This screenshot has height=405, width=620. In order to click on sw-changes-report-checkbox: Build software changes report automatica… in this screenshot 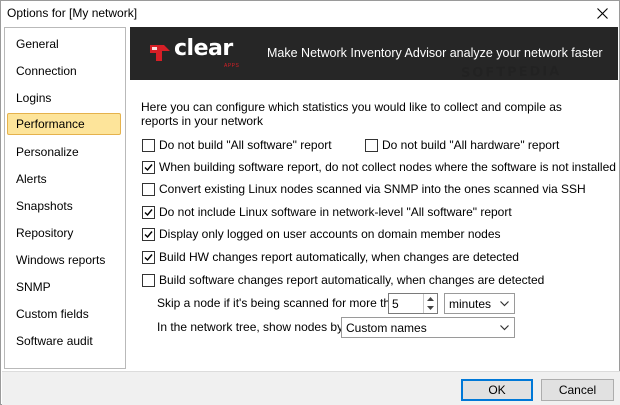, I will do `click(343, 280)`.